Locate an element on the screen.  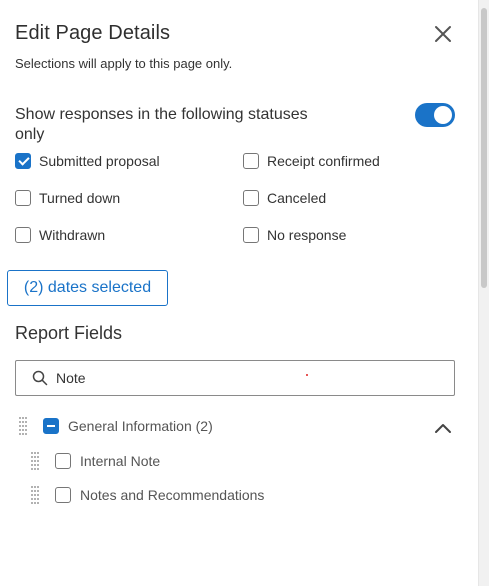
collapse-group-button is located at coordinates (443, 428).